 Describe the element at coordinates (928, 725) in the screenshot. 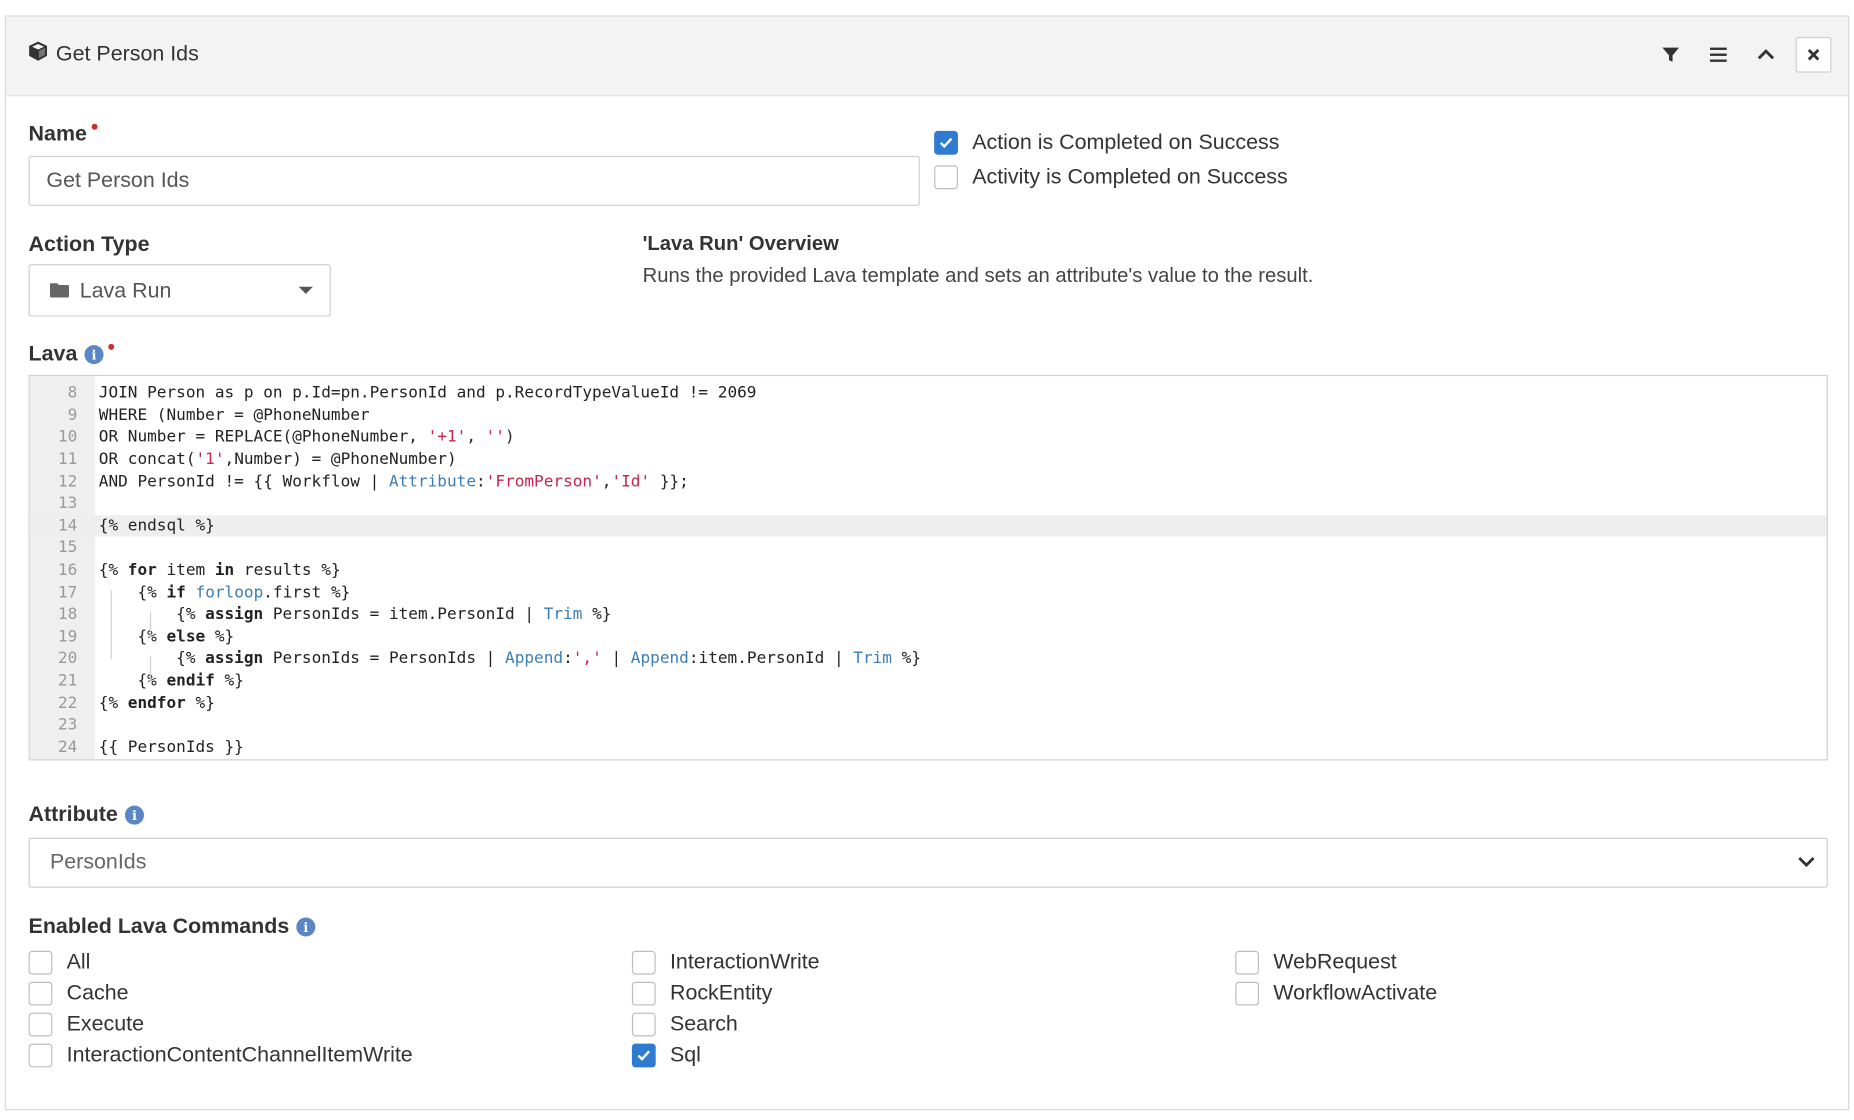

I see `code-line: 23` at that location.